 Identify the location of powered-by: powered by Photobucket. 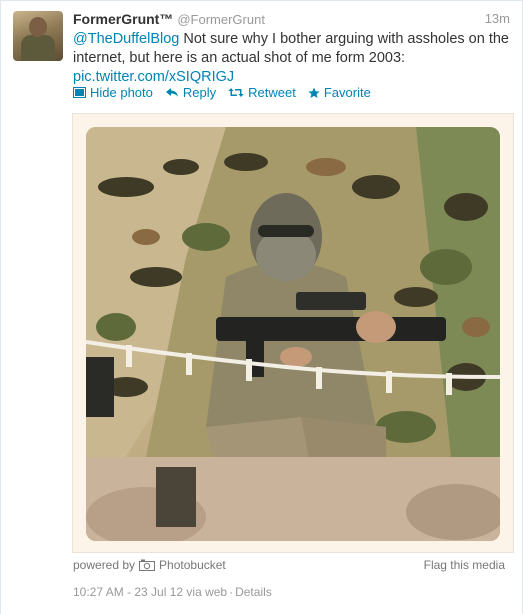
(149, 565).